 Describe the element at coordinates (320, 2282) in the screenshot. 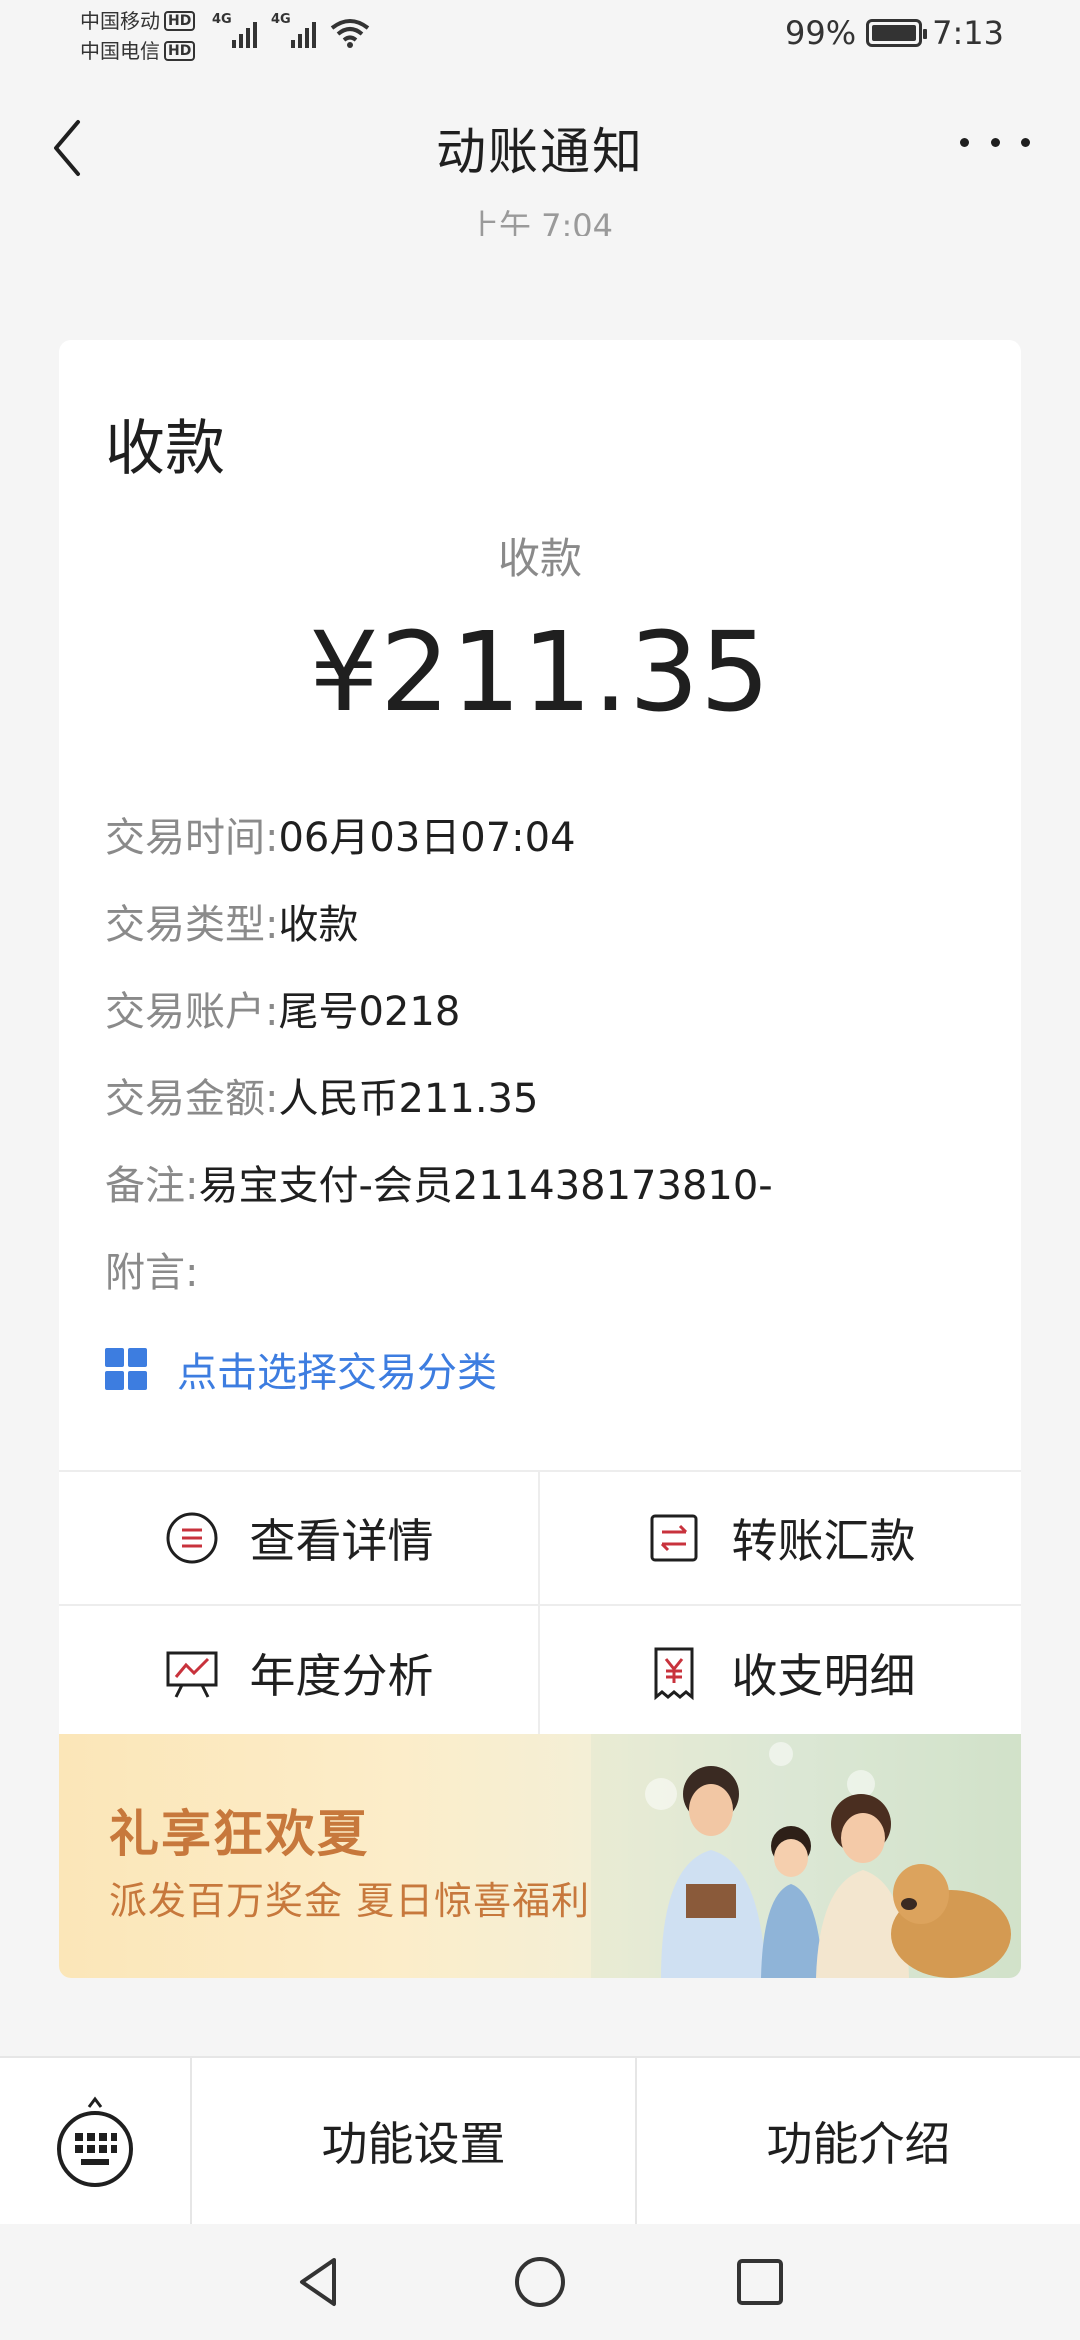

I see `nav-back-triangle-icon` at that location.